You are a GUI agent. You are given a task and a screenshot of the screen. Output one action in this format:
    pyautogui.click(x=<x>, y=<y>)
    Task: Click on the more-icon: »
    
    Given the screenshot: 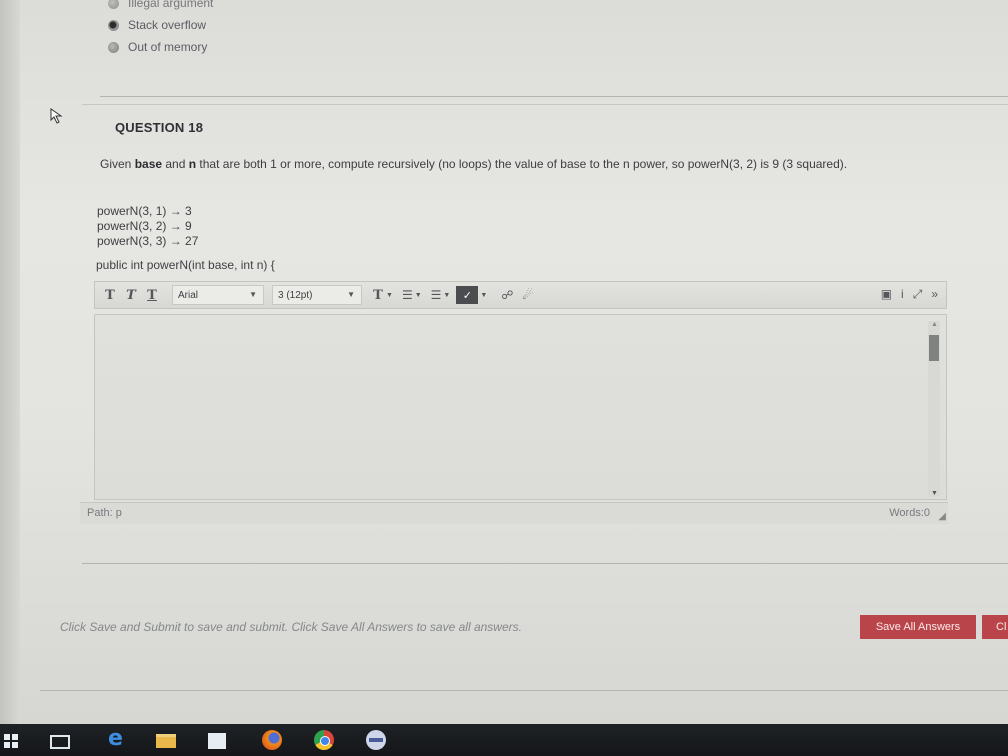 What is the action you would take?
    pyautogui.click(x=934, y=294)
    